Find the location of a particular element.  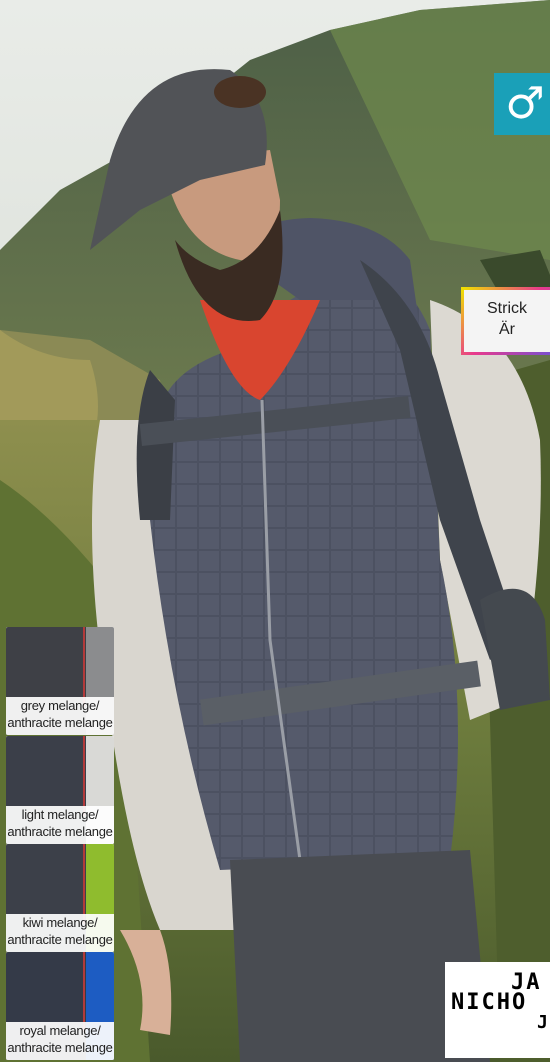

color-swatch-kiwi: kiwi melange/ anthracite melange is located at coordinates (60, 898).